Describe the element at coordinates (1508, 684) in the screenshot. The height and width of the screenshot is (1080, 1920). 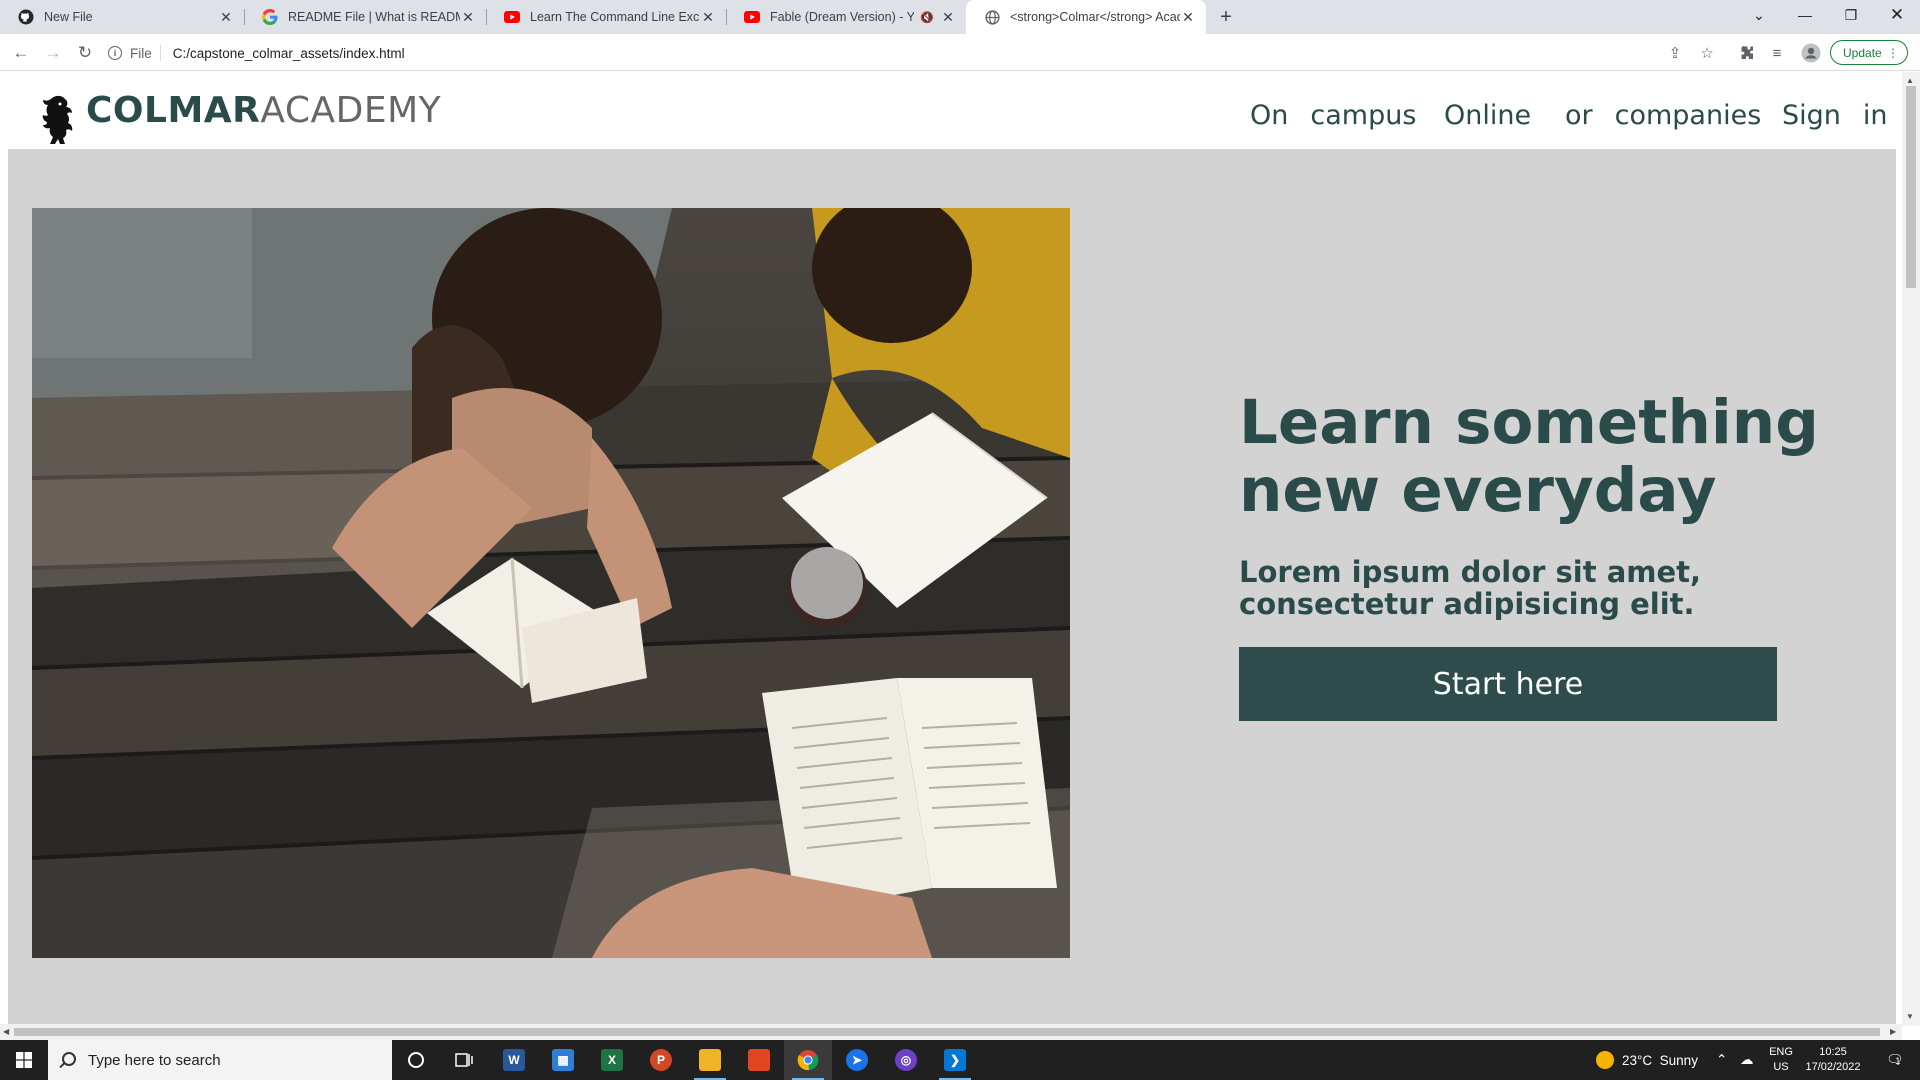
I see `start-here-button: Start here` at that location.